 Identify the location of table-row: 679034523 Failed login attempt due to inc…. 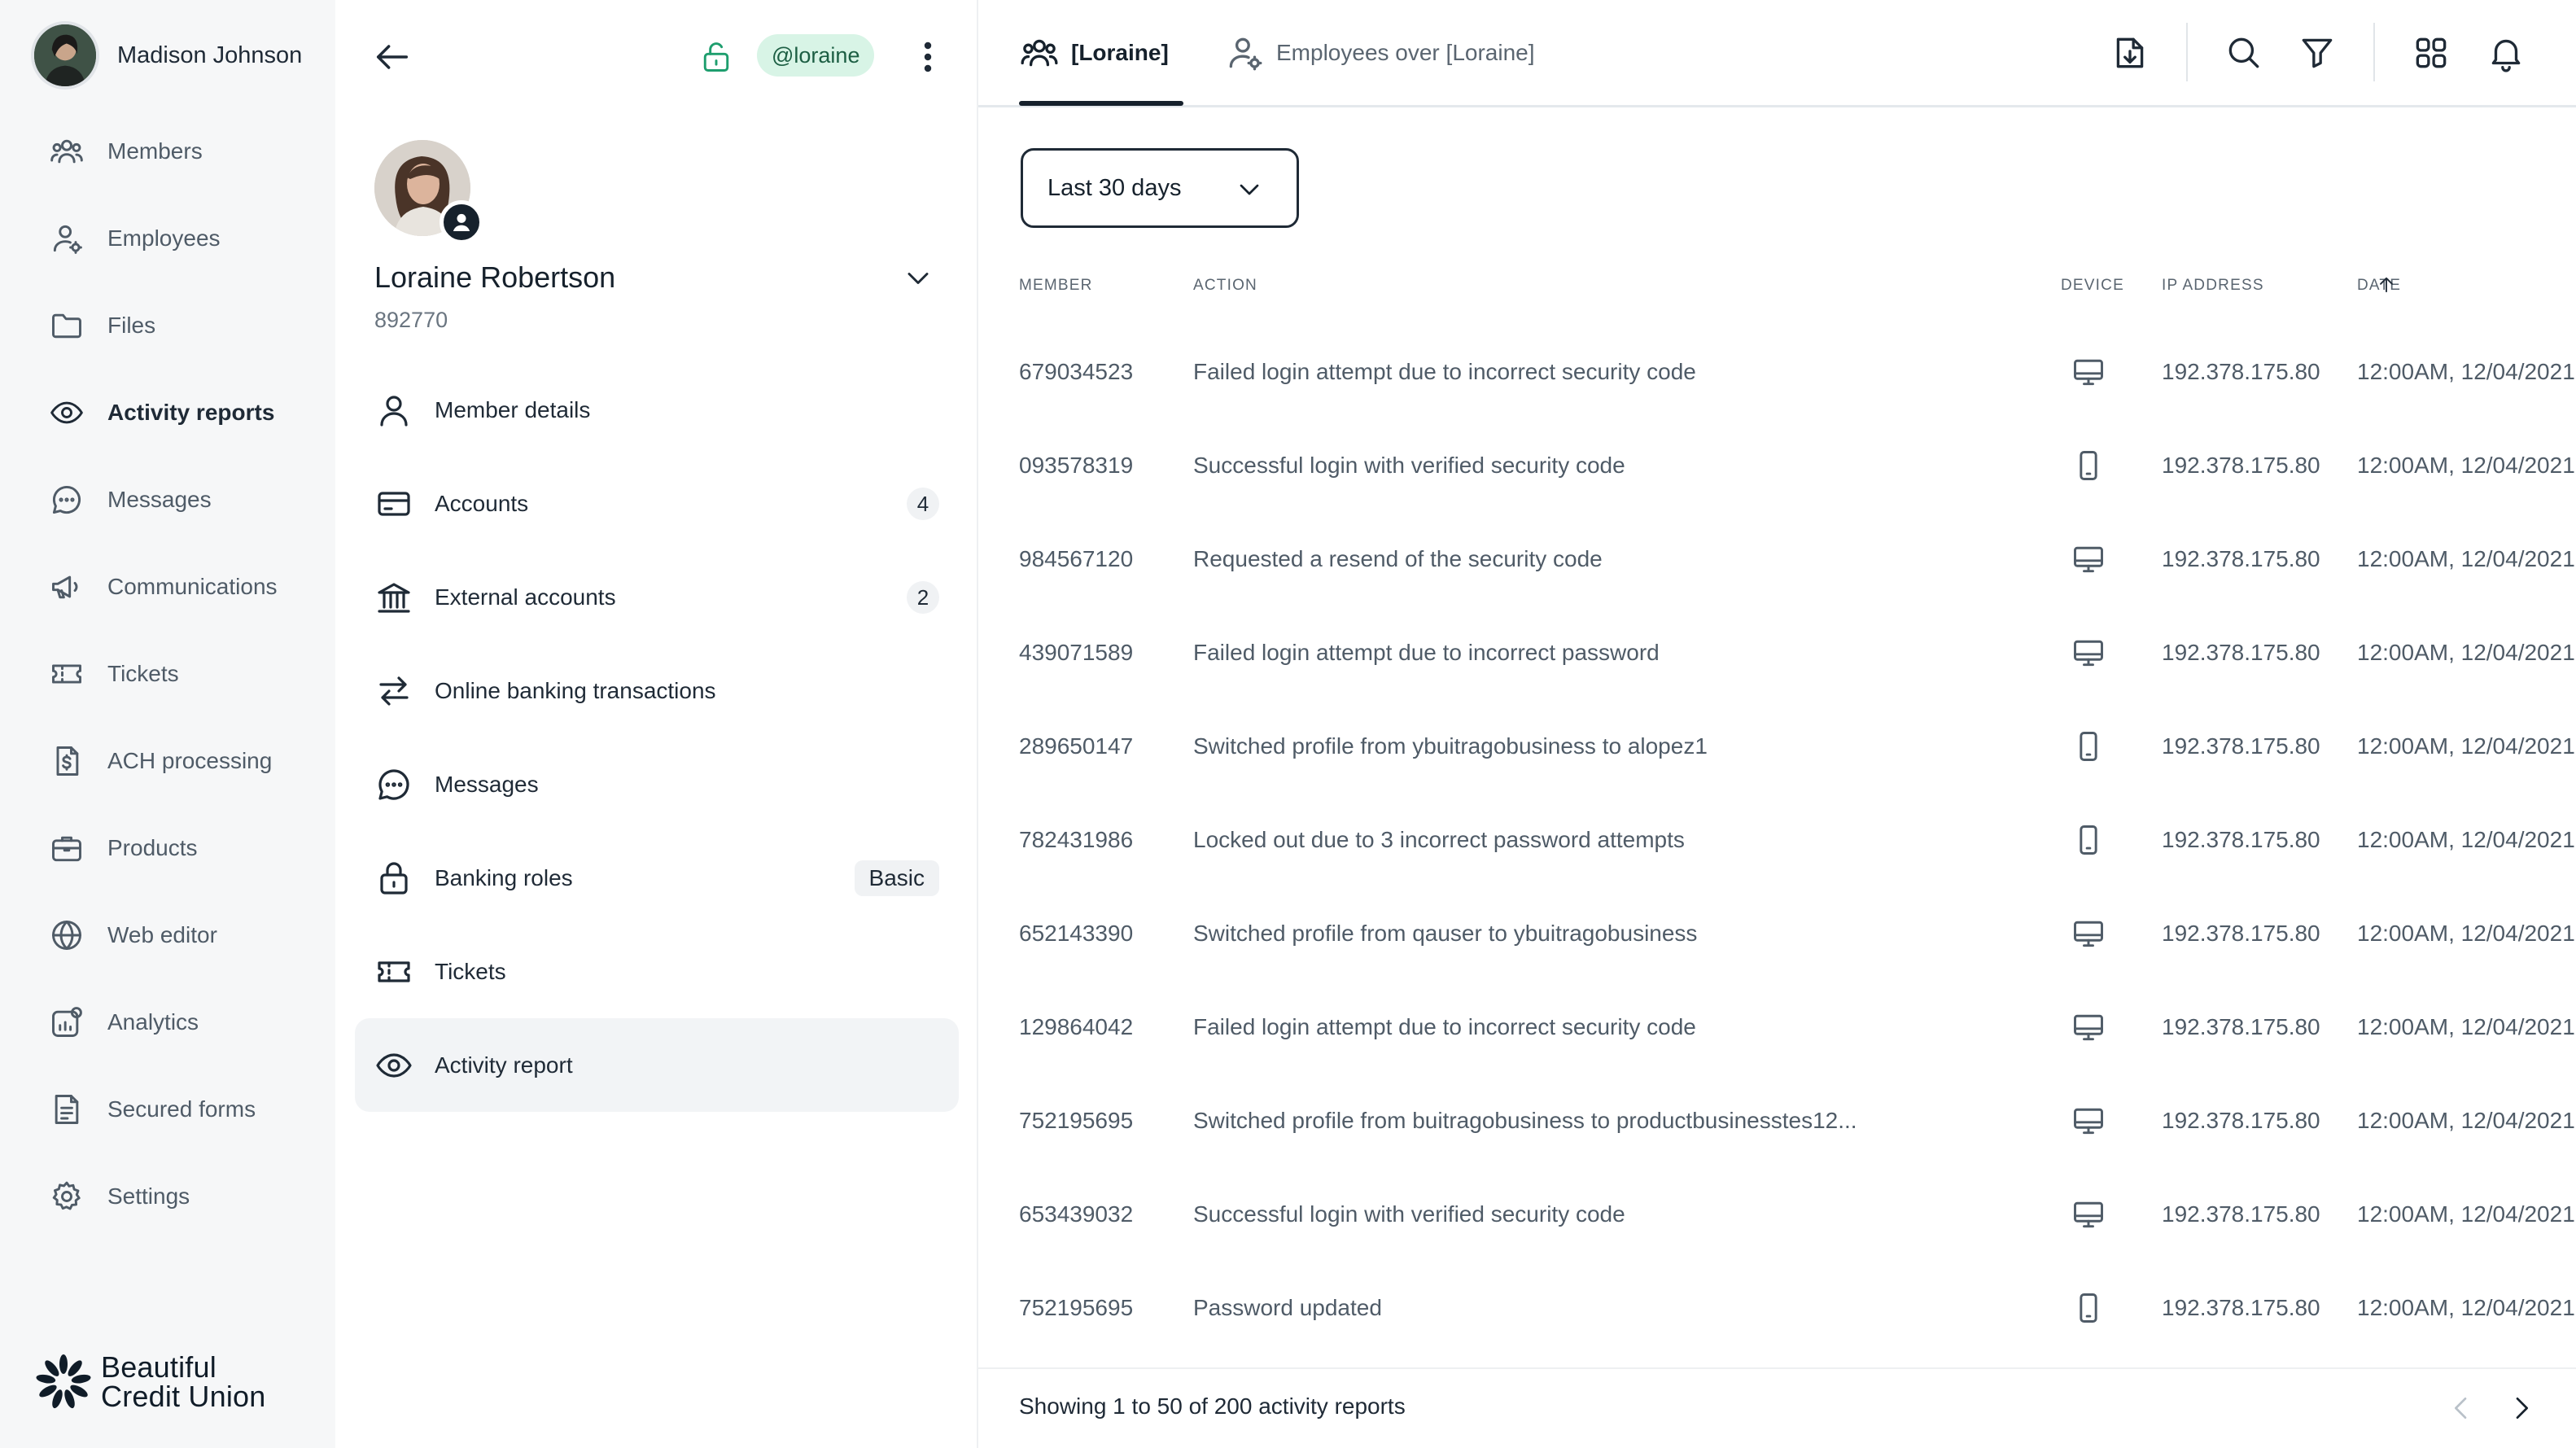
(1797, 371).